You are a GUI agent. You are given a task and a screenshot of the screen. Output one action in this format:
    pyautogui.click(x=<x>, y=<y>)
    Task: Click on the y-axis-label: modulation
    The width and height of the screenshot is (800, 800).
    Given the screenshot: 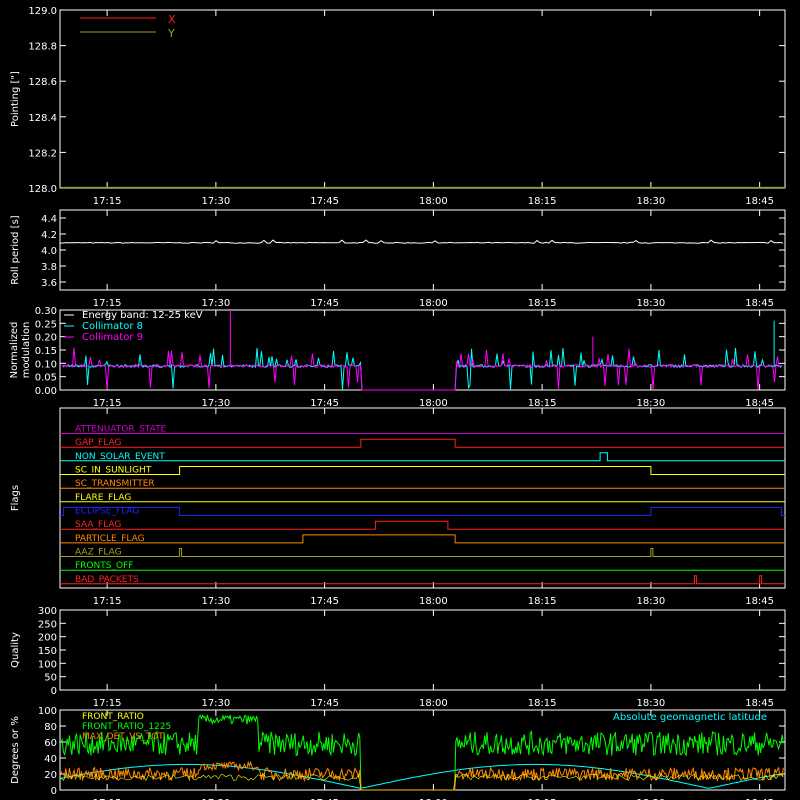 What is the action you would take?
    pyautogui.click(x=26, y=350)
    